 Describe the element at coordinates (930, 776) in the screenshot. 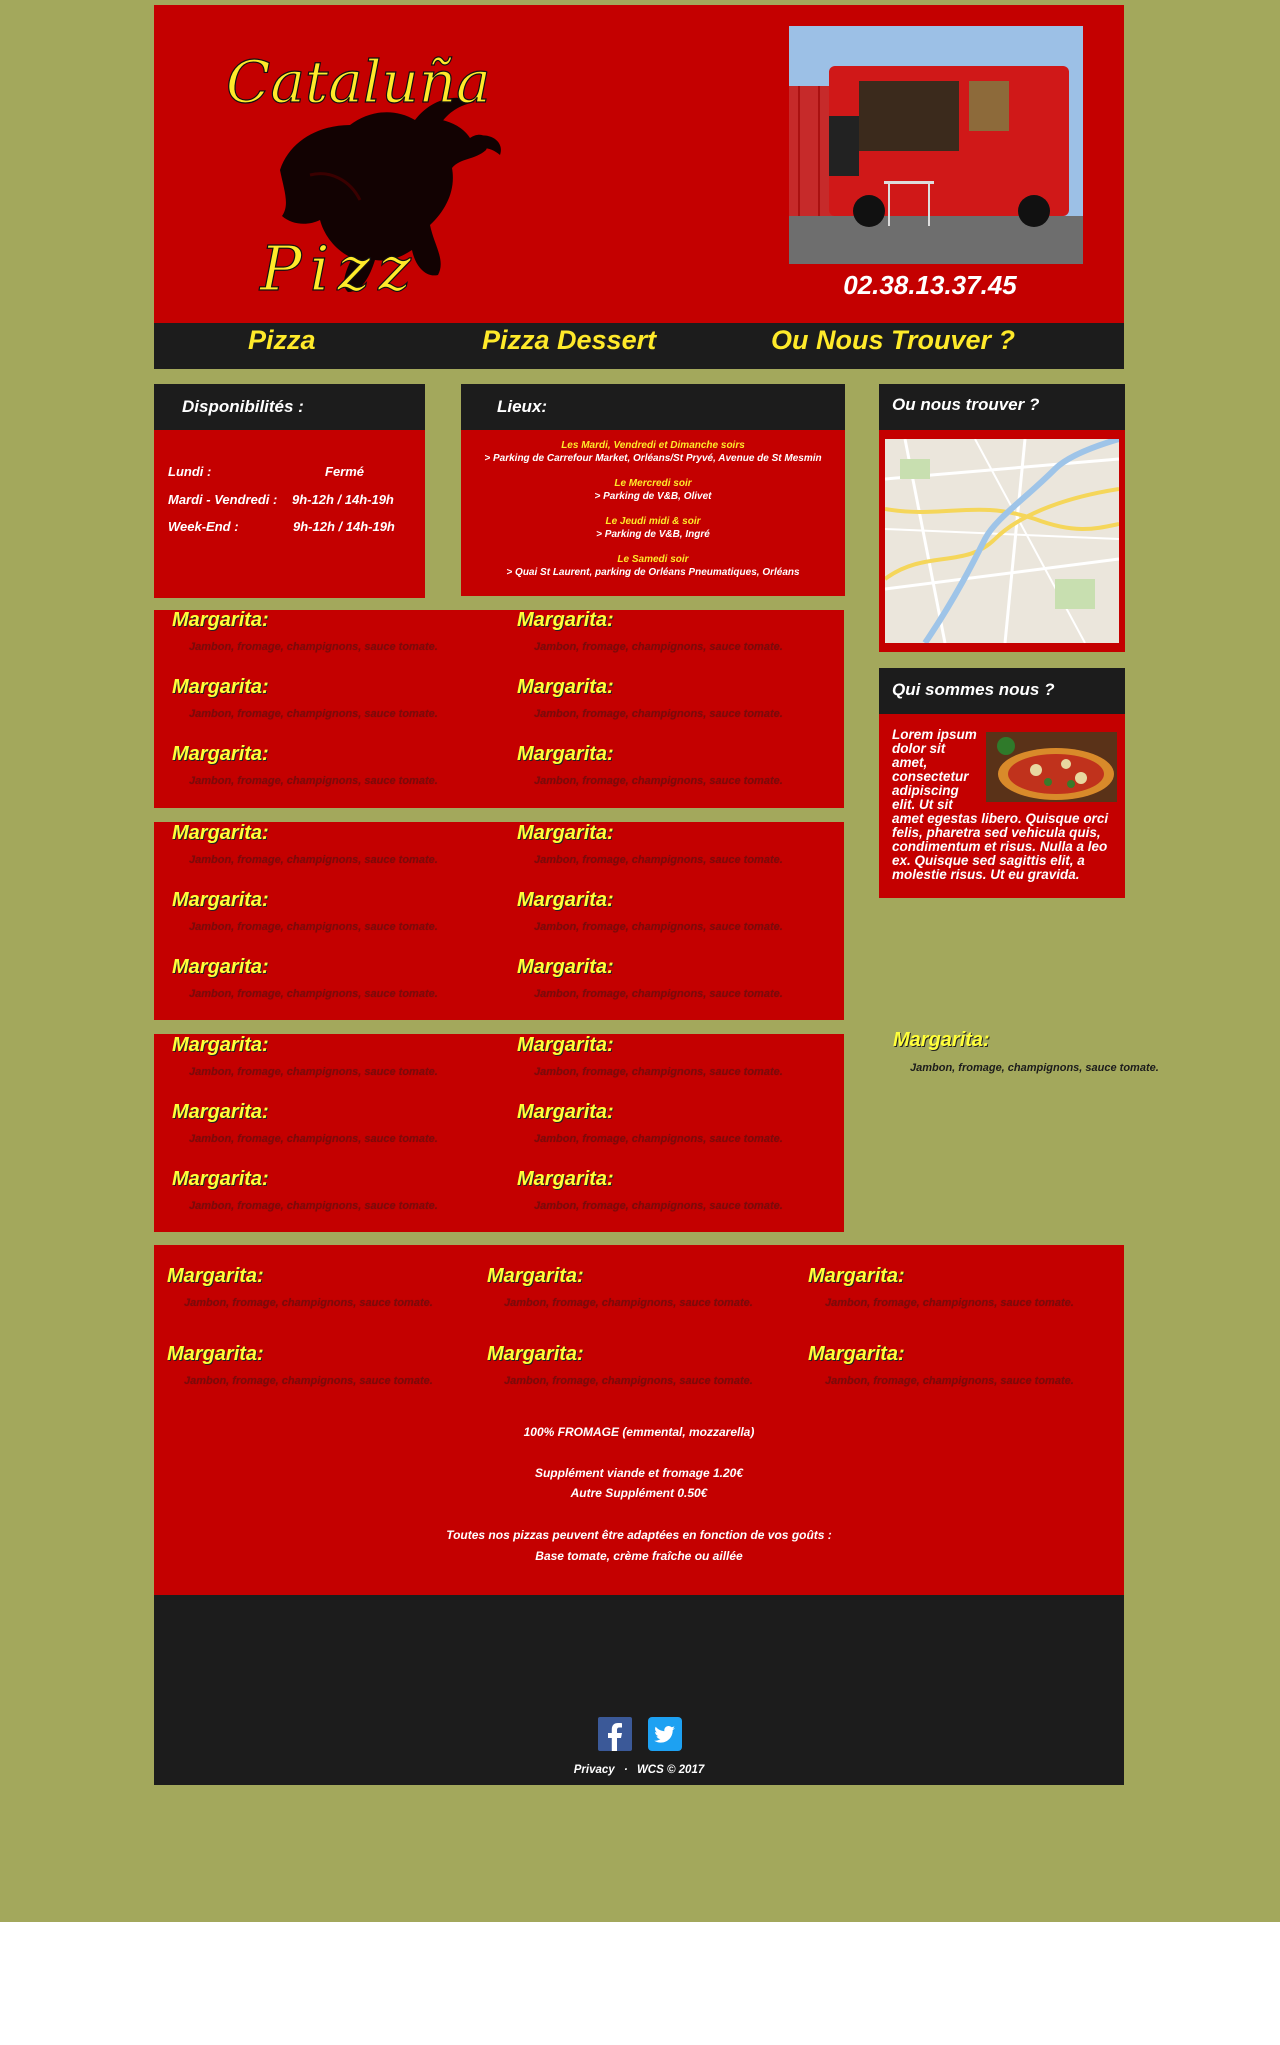

I see `qui-line: consectetur` at that location.